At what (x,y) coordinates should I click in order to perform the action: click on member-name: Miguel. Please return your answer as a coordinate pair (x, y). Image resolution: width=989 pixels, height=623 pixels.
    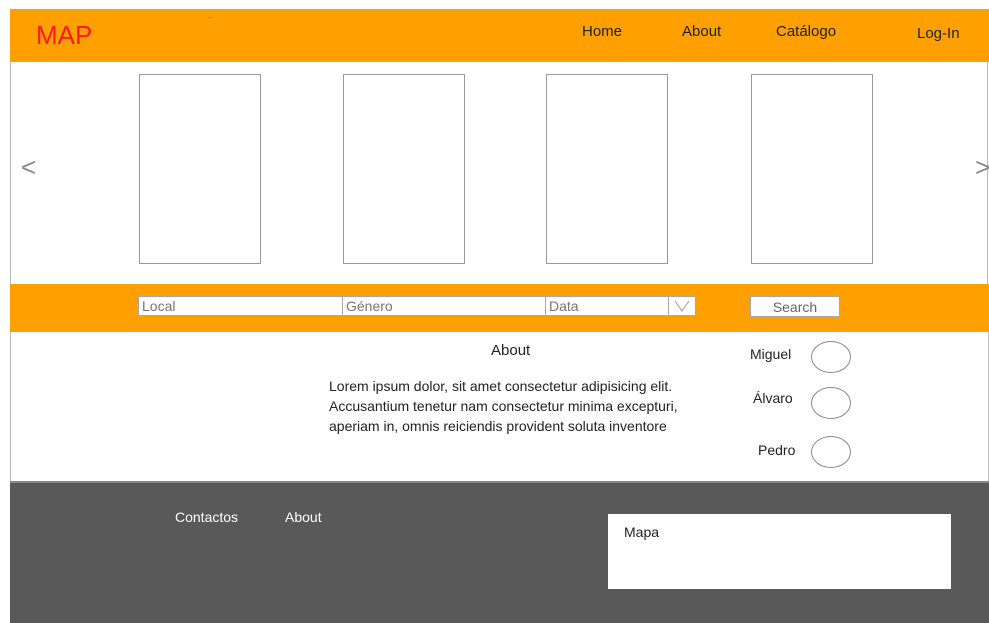
    Looking at the image, I should click on (771, 354).